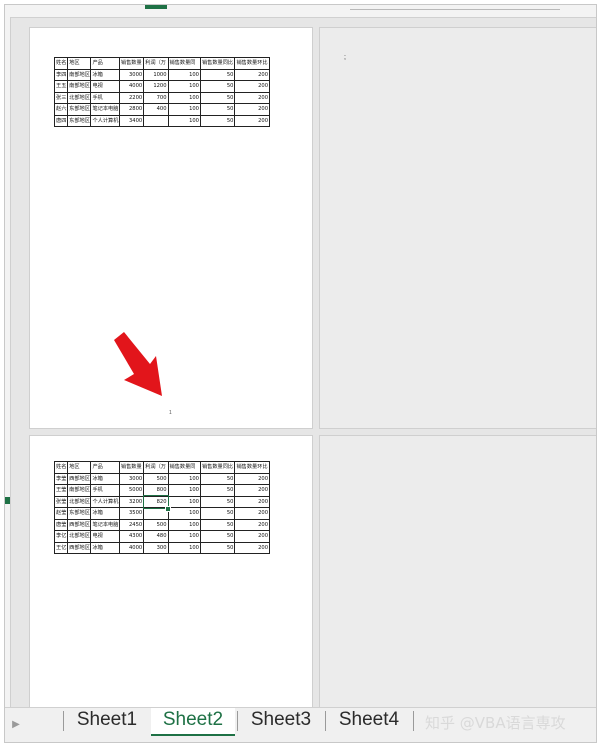 The image size is (600, 745). I want to click on table-cell: 700, so click(156, 97).